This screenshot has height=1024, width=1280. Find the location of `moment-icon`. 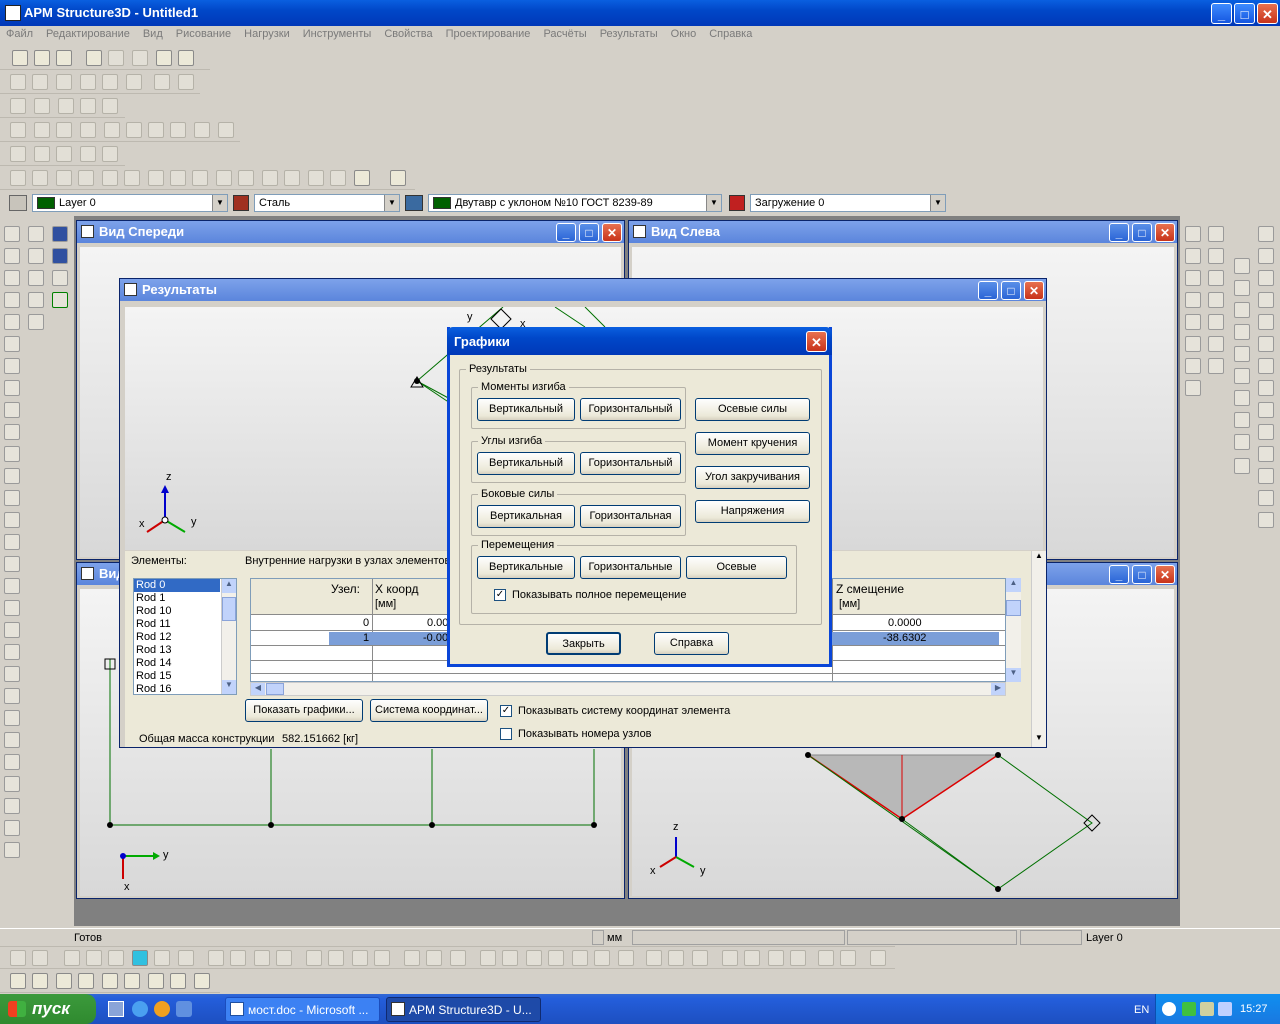

moment-icon is located at coordinates (40, 178).